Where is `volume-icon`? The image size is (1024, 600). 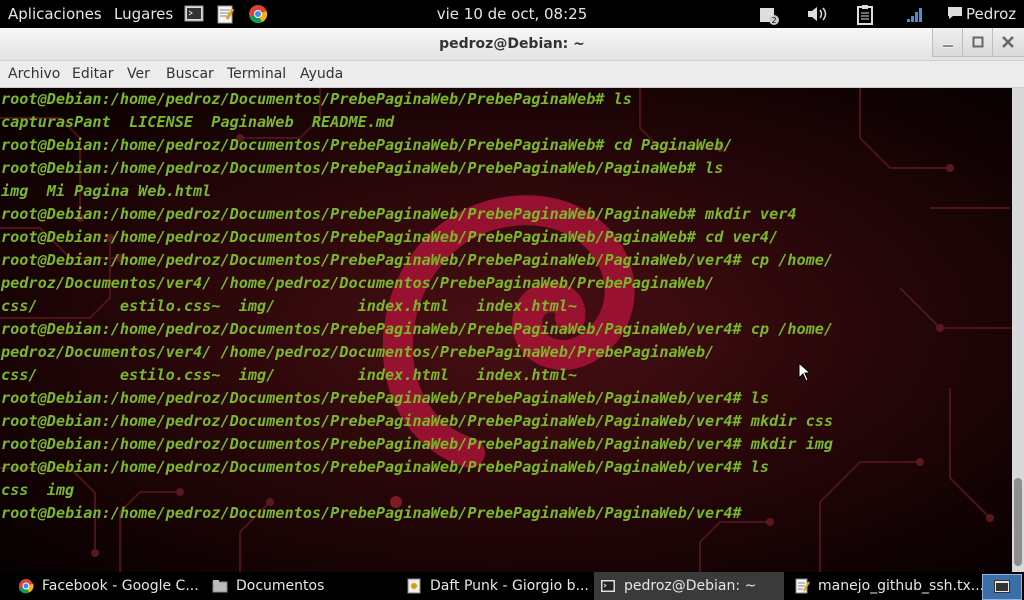
volume-icon is located at coordinates (816, 14).